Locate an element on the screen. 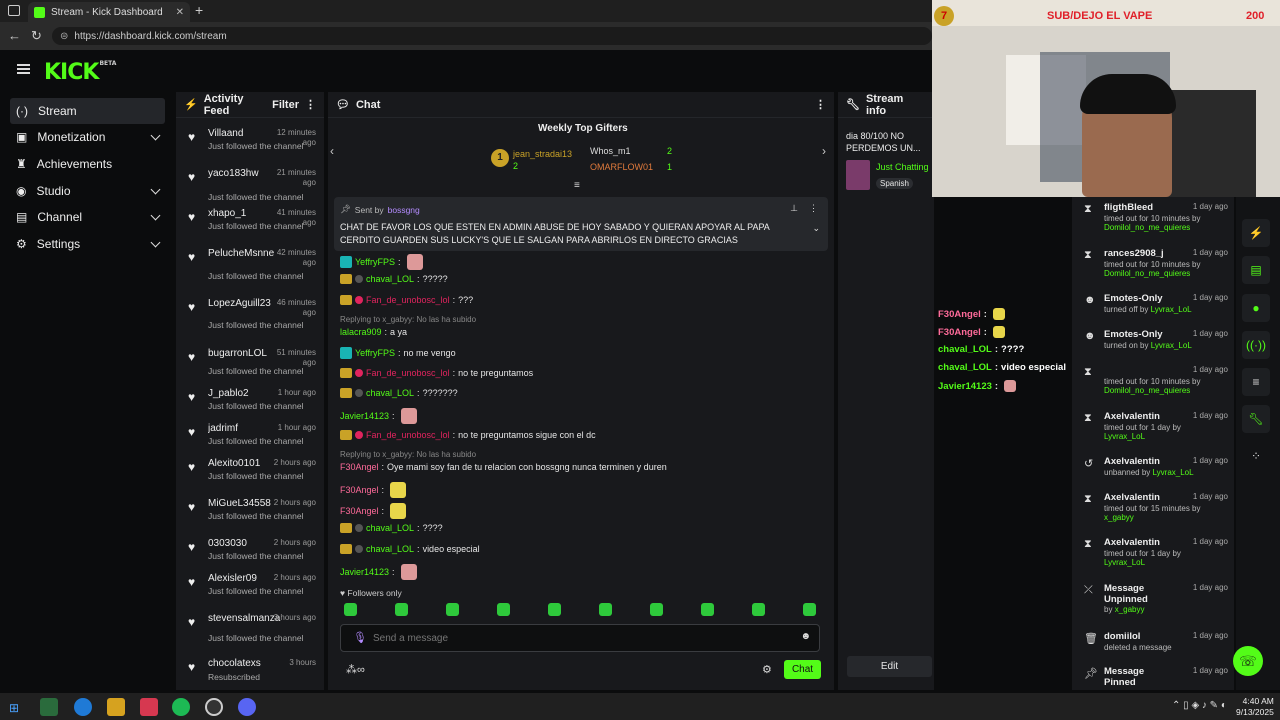 The width and height of the screenshot is (1280, 720). browser-tab: Stream - Kick Dashboard ✕ is located at coordinates (109, 12).